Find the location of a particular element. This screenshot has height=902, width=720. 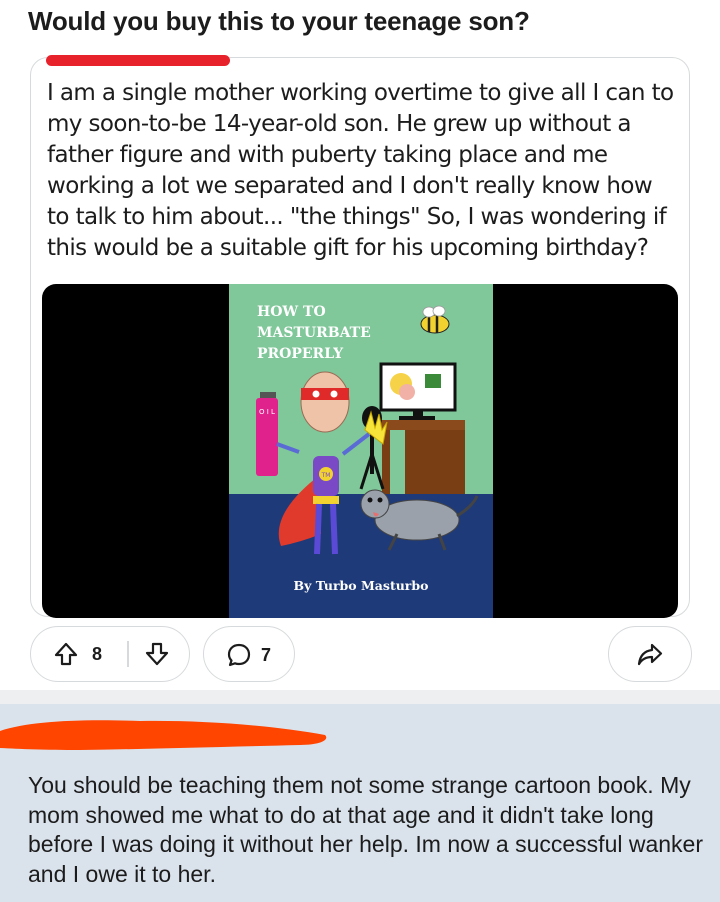

upvote-count: 8 is located at coordinates (97, 654).